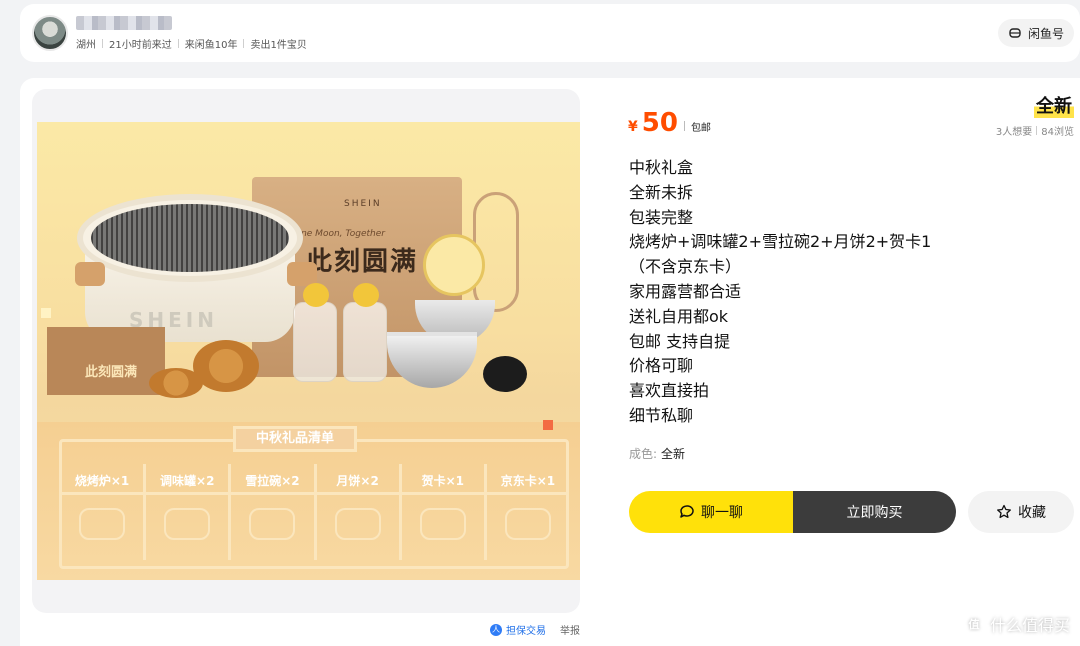  Describe the element at coordinates (1045, 33) in the screenshot. I see `xianyu-id-label: 闲鱼号` at that location.